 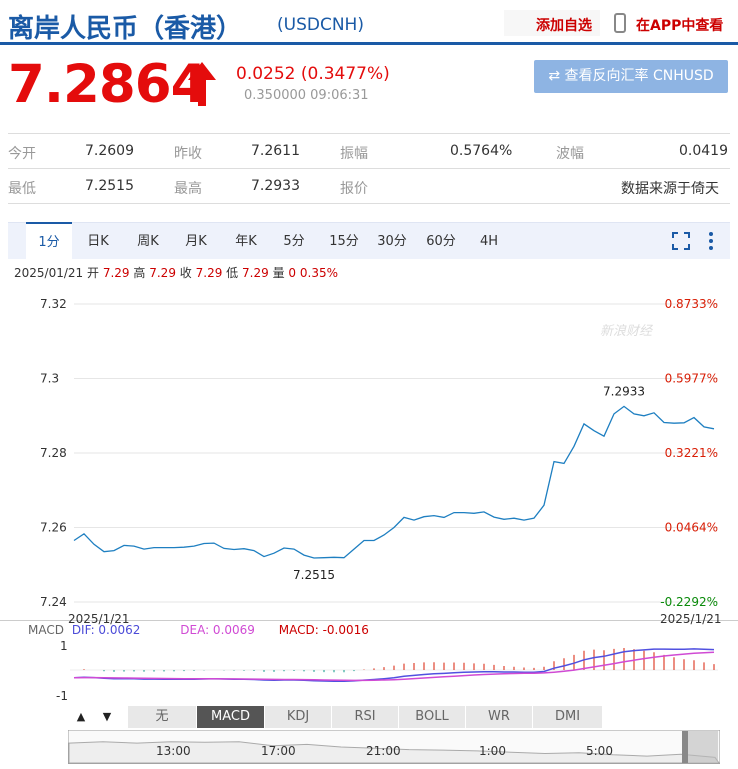 I want to click on price-annotation-label: 7.2933, so click(x=624, y=391).